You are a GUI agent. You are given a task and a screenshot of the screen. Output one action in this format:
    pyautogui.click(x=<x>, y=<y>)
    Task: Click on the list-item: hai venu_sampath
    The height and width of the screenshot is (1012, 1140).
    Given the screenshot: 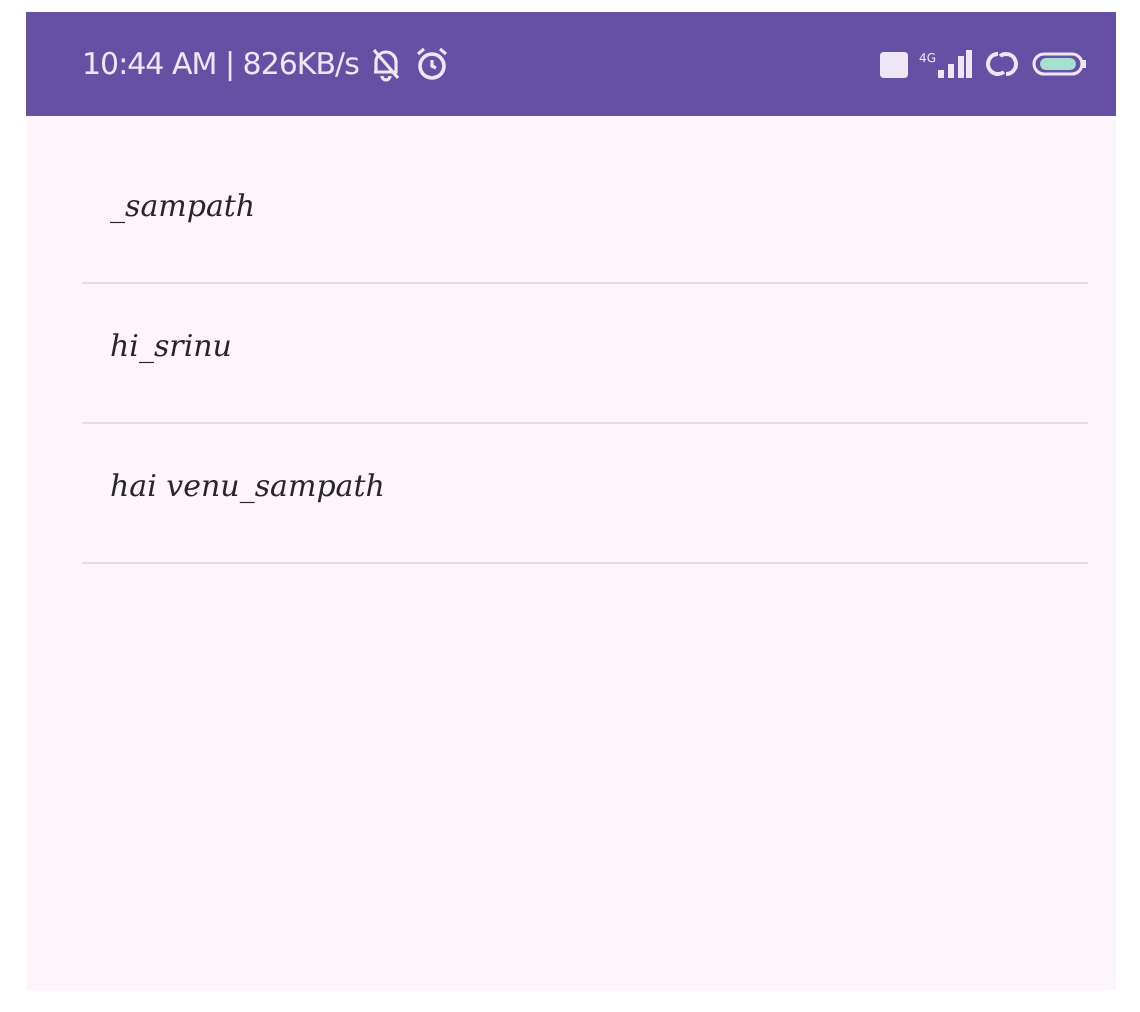 What is the action you would take?
    pyautogui.click(x=585, y=494)
    